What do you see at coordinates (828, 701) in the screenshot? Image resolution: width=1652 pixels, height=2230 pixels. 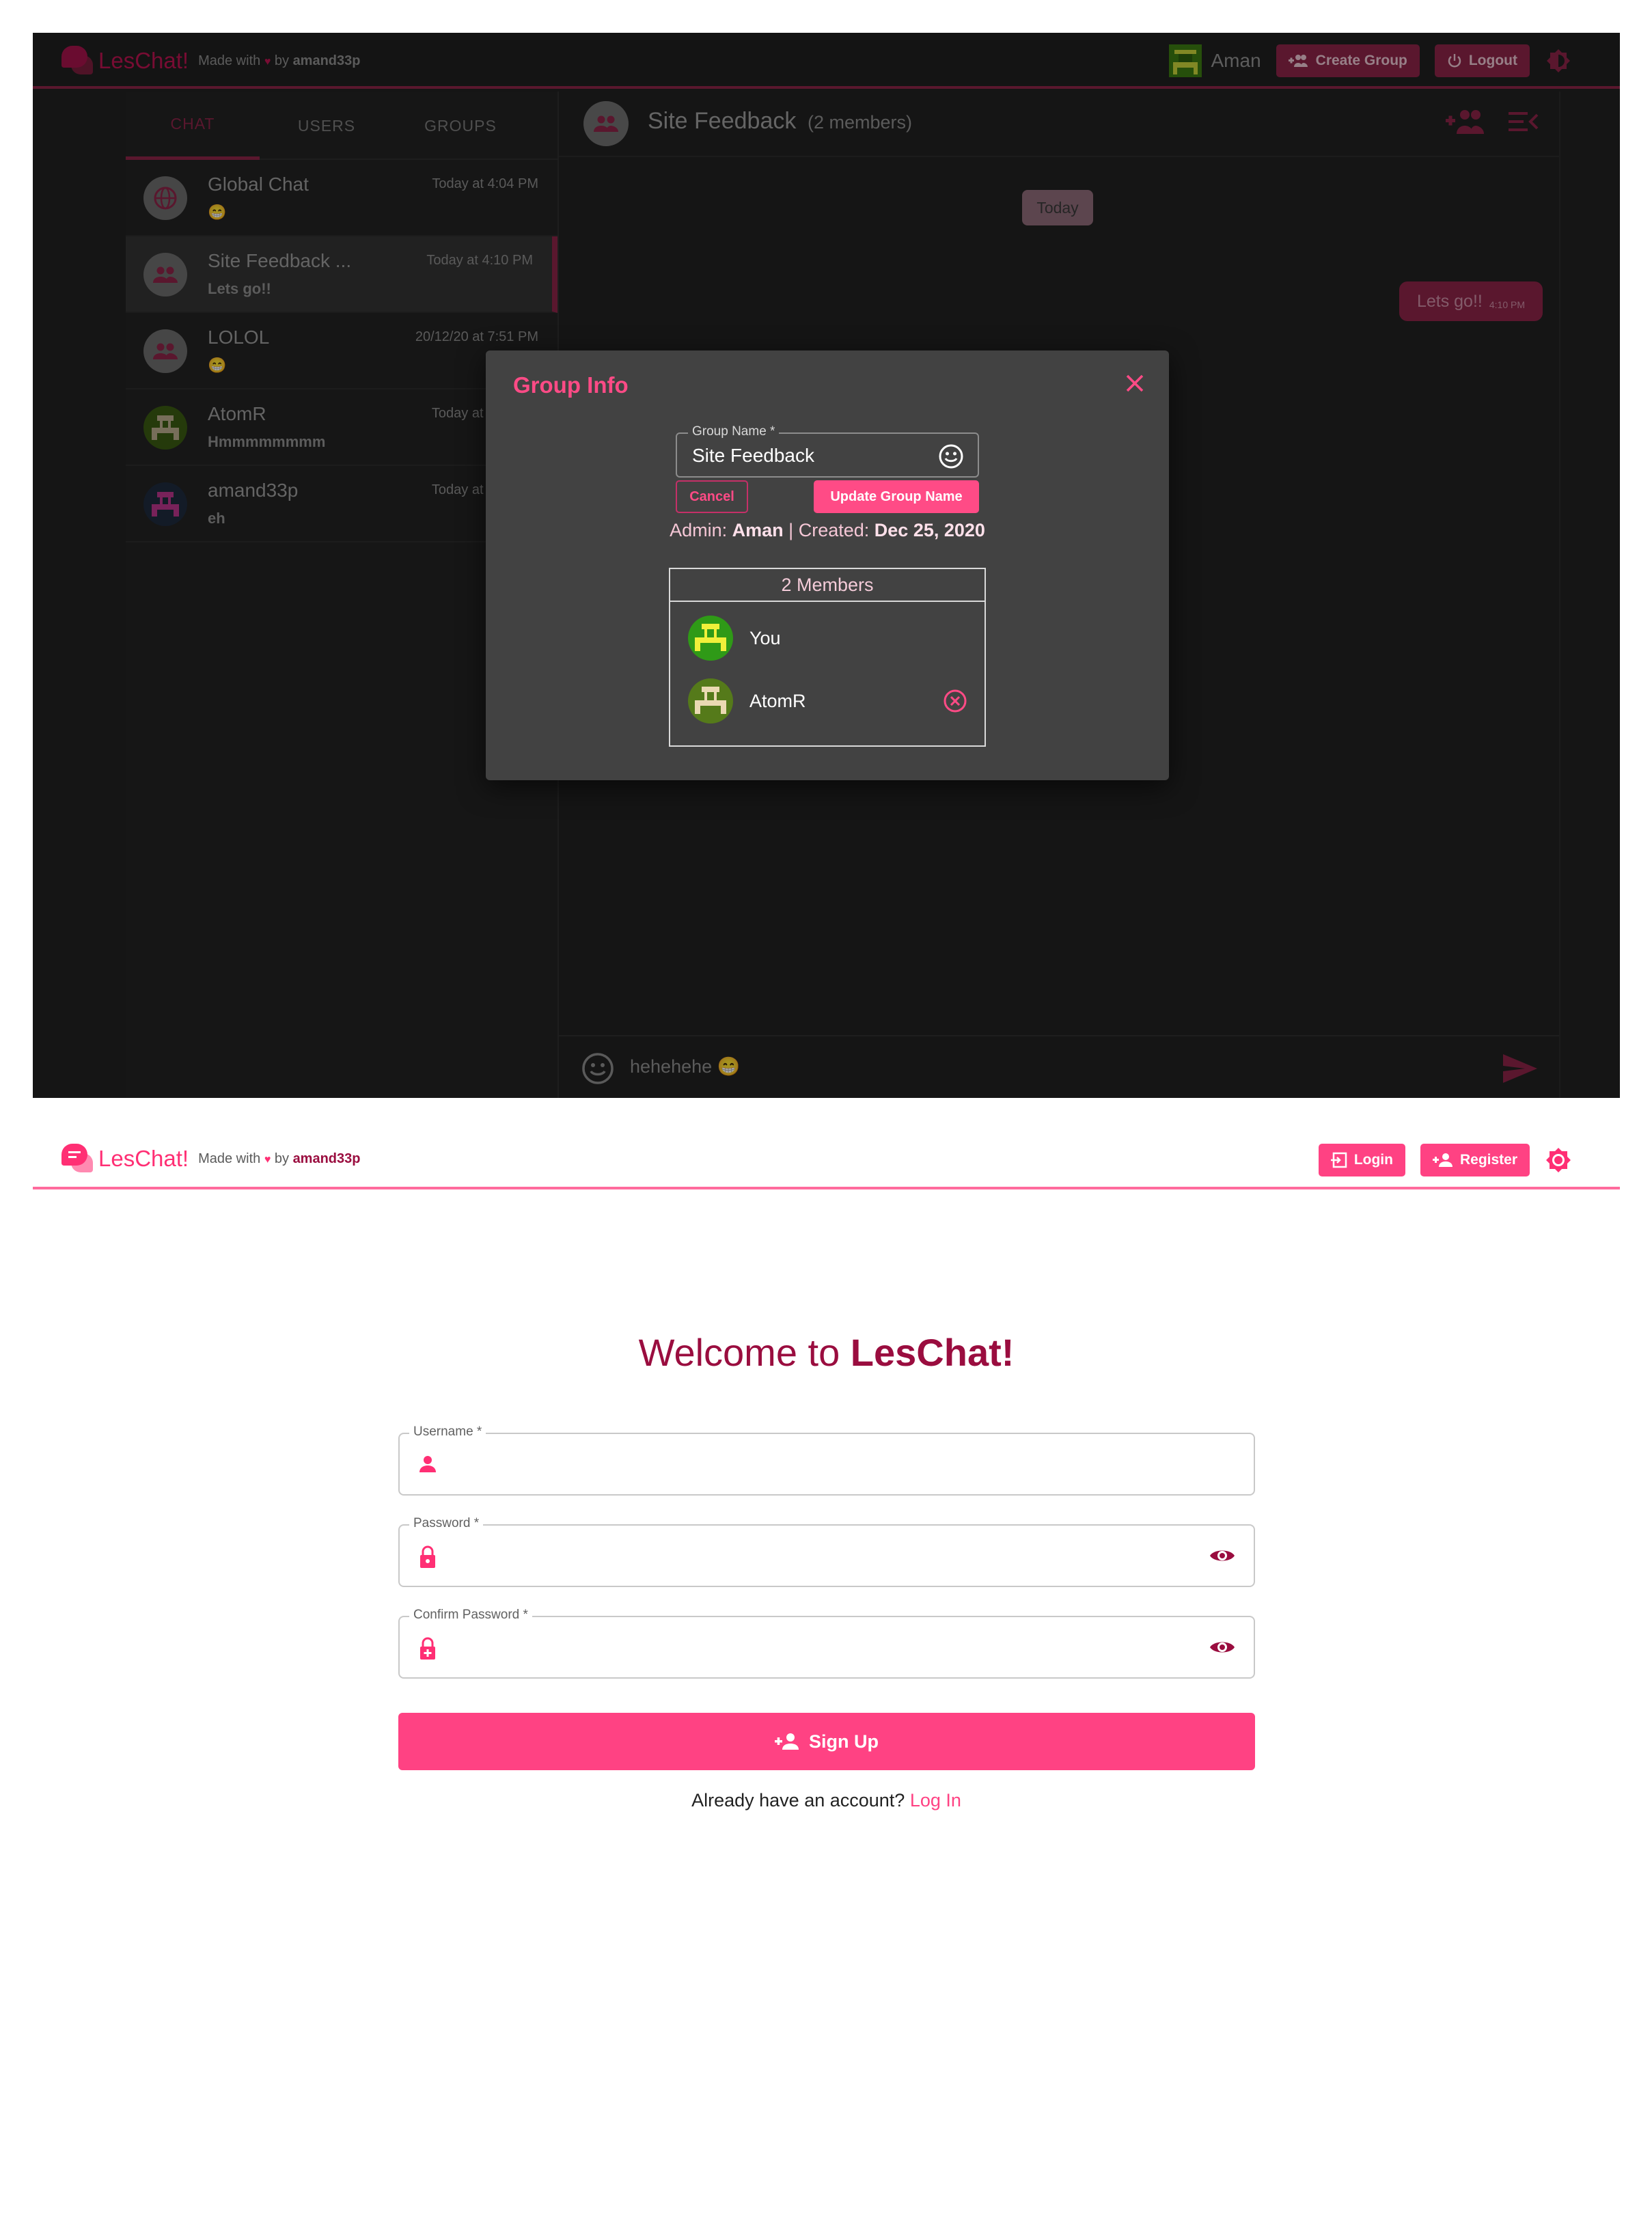 I see `member-item: AtomR` at bounding box center [828, 701].